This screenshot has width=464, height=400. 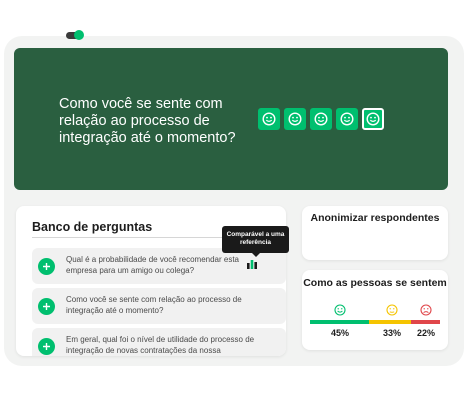 What do you see at coordinates (92, 227) in the screenshot?
I see `question-bank-title: Banco de perguntas` at bounding box center [92, 227].